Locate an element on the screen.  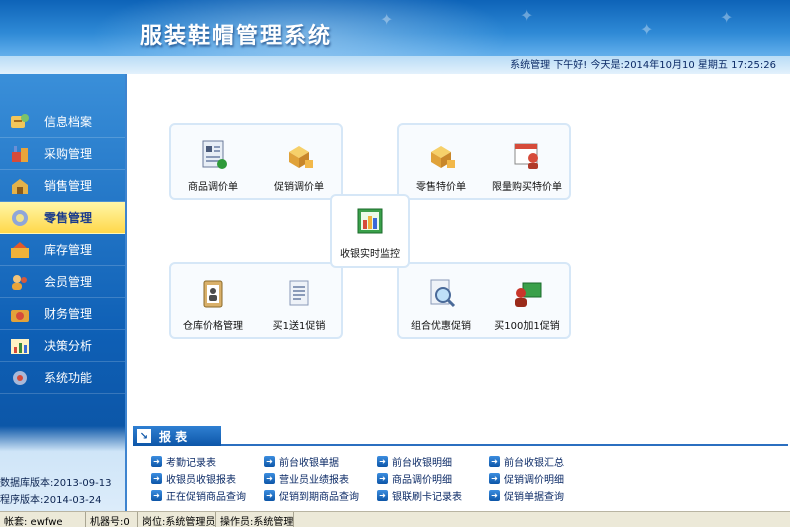
report-link: ➜ 营业员业绩报表 is located at coordinates (306, 478).